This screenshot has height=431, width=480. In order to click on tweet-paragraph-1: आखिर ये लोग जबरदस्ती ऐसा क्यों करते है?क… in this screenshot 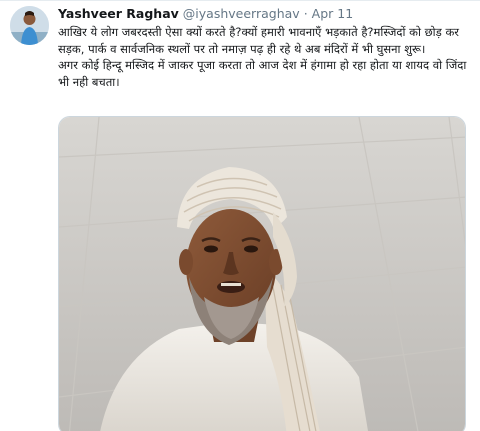, I will do `click(258, 40)`.